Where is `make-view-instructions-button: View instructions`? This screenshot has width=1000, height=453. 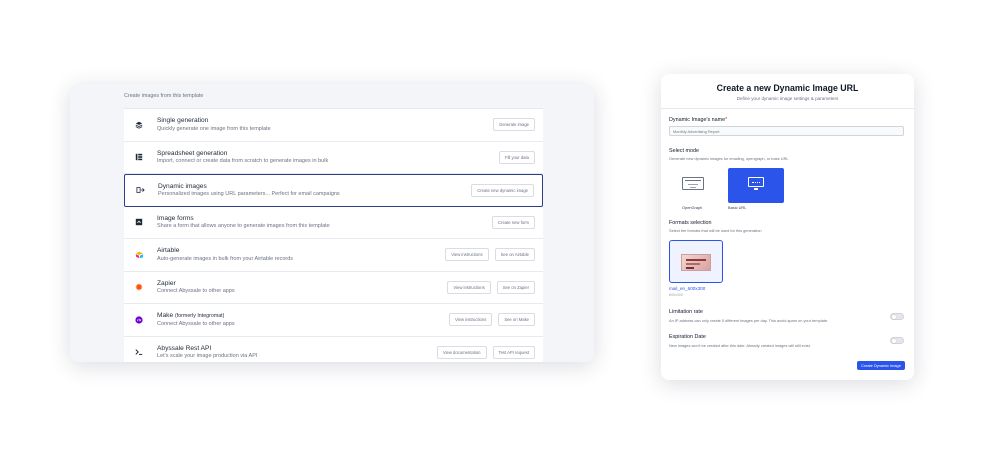
make-view-instructions-button: View instructions is located at coordinates (470, 320).